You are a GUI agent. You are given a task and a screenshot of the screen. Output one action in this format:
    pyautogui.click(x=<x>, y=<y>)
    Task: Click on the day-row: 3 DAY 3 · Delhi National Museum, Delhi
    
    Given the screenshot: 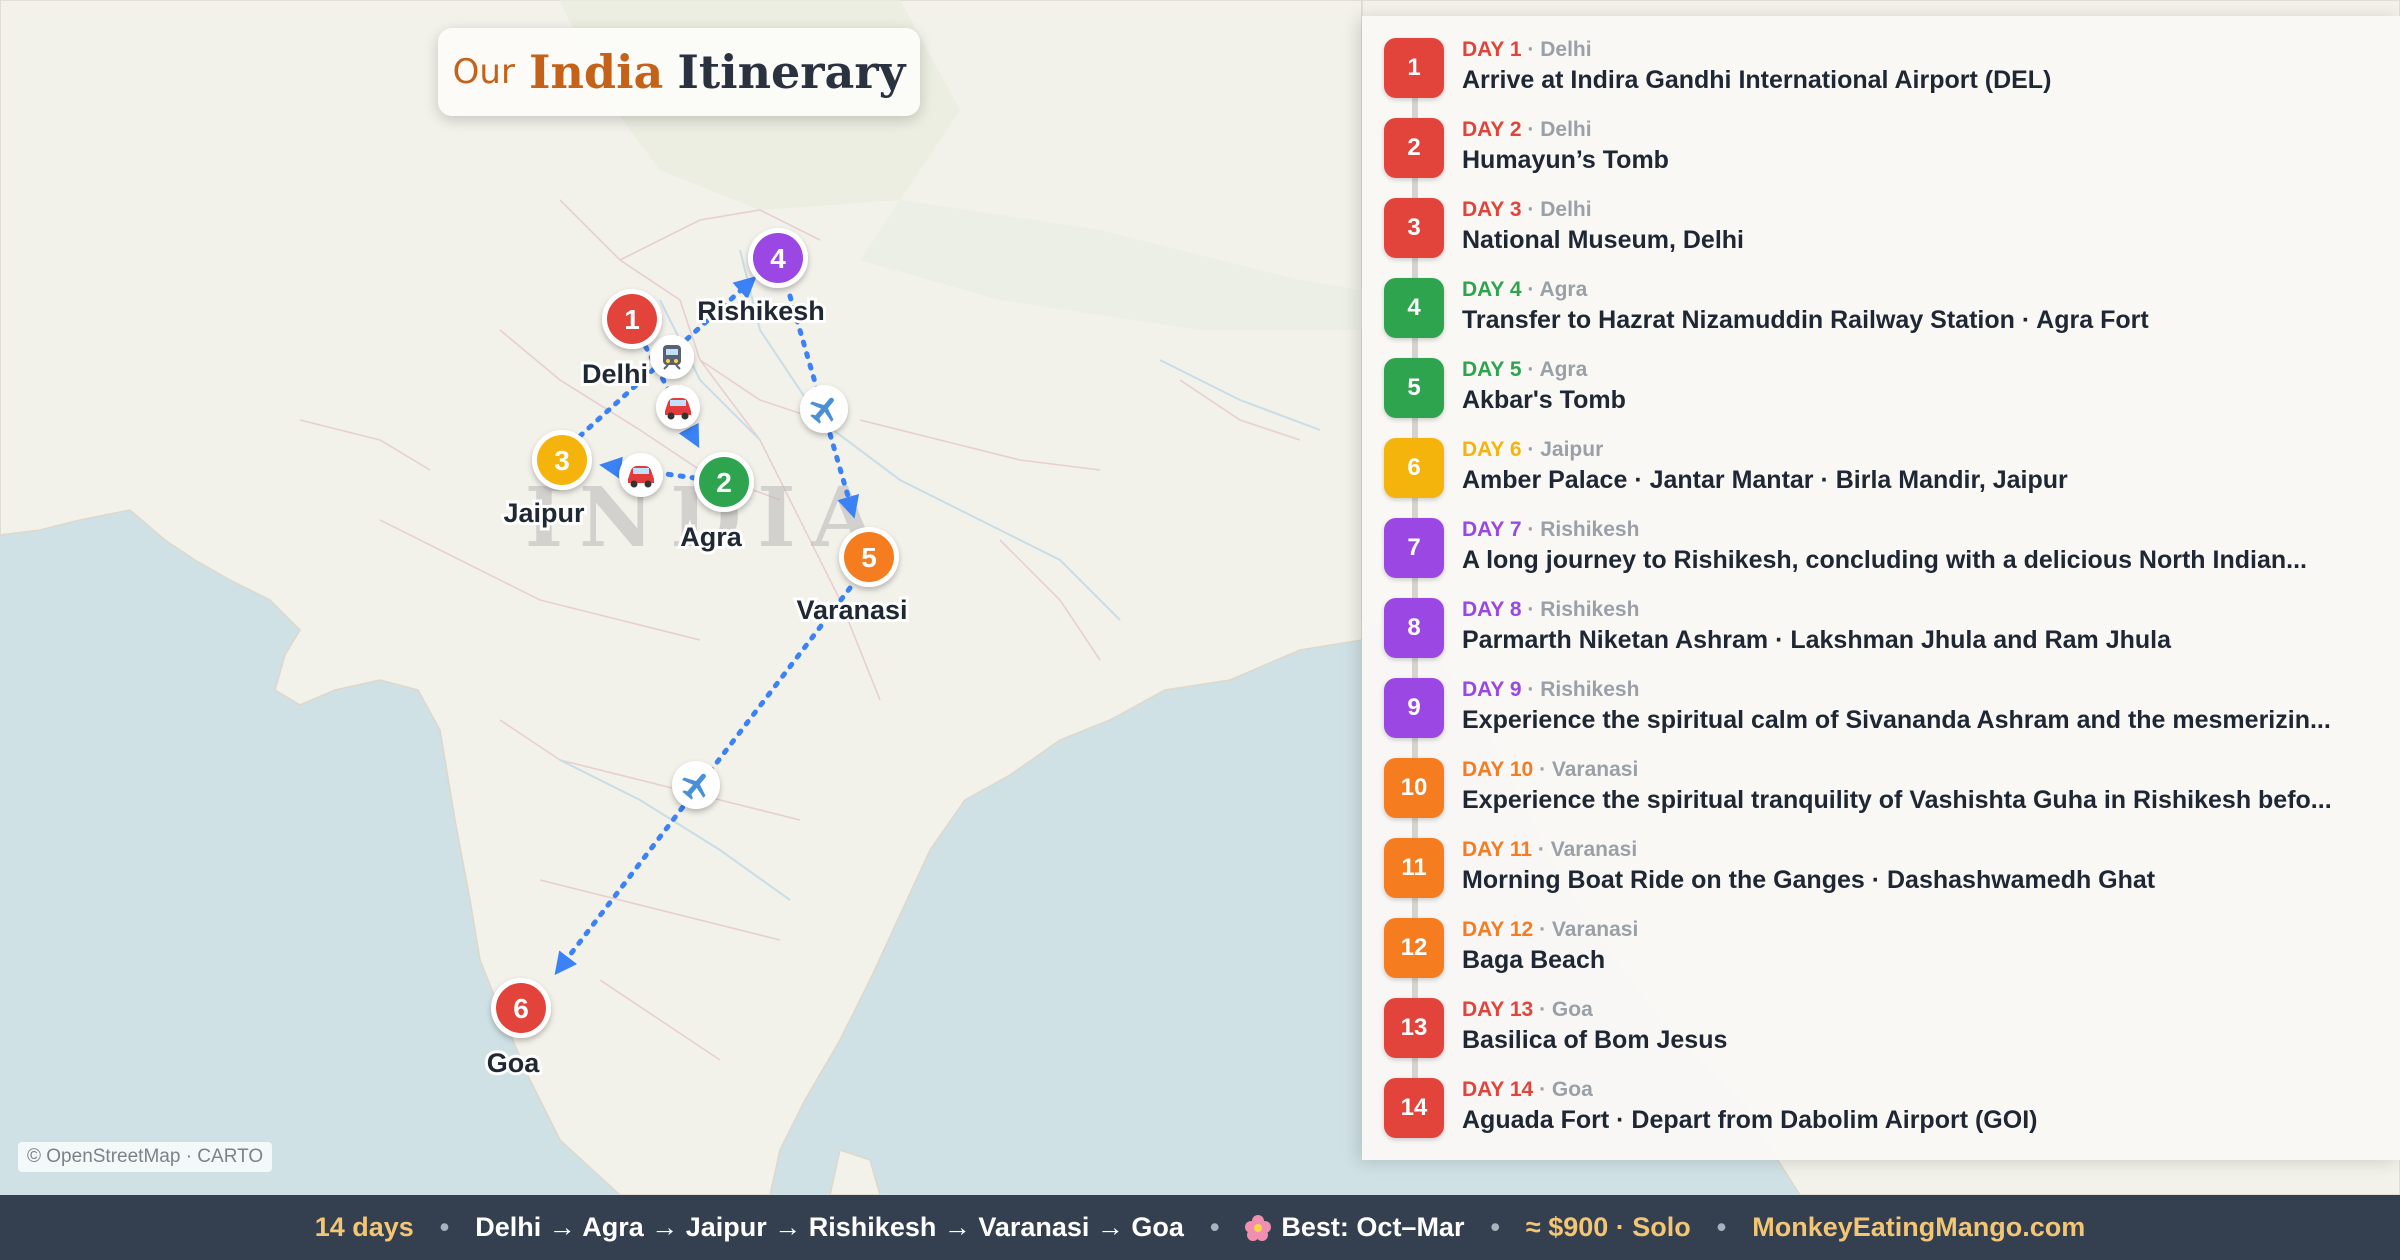 What is the action you would take?
    pyautogui.click(x=1881, y=217)
    